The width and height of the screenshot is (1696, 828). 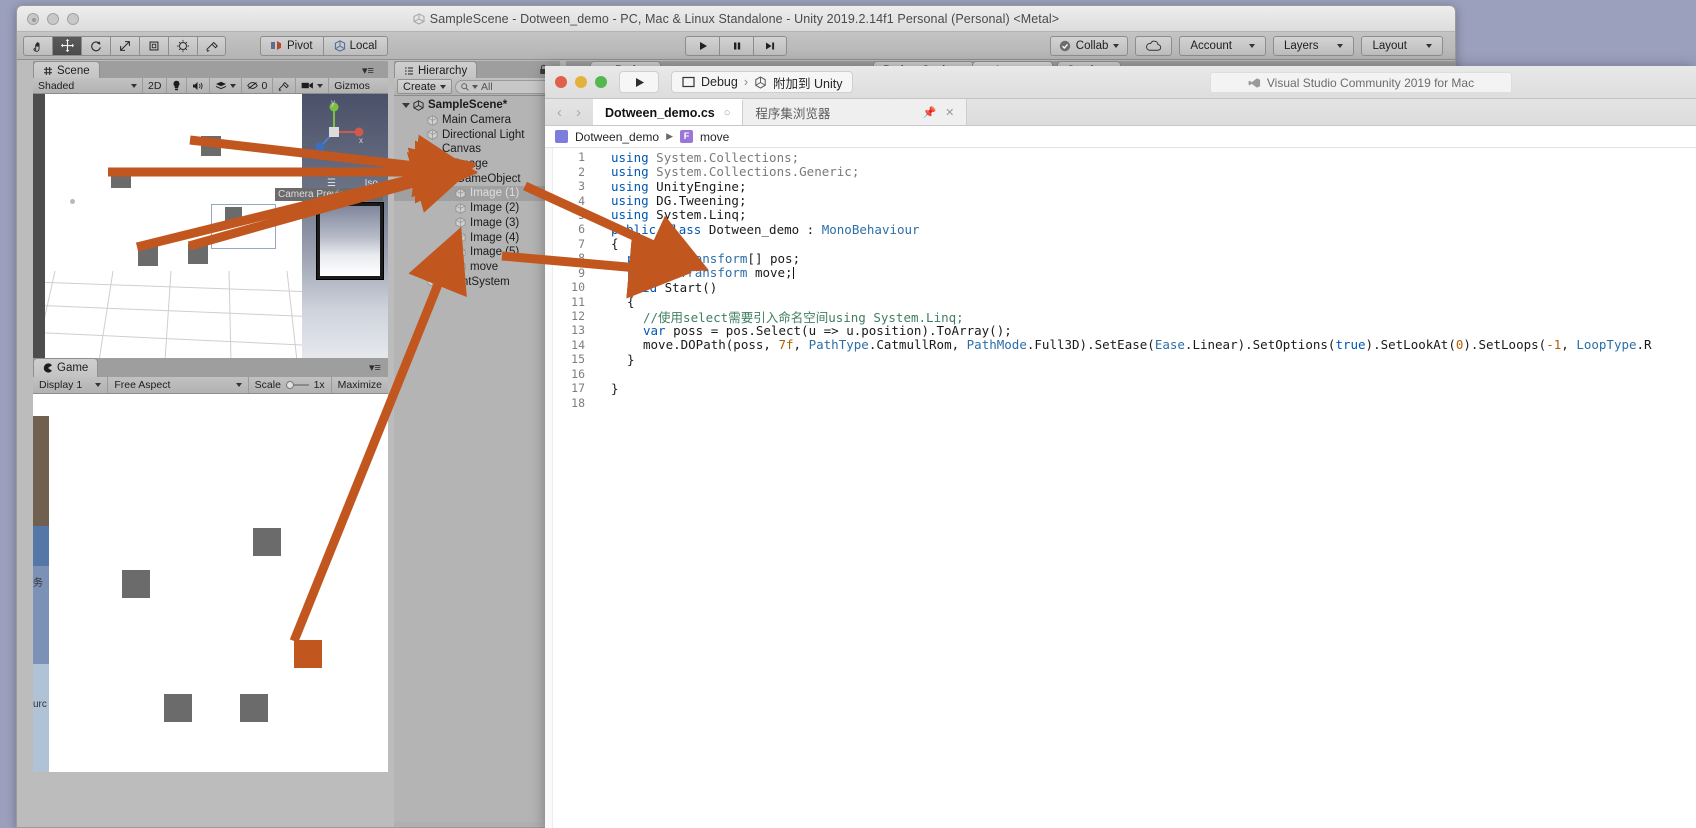 What do you see at coordinates (569, 112) in the screenshot?
I see `vs-tab-navigation: ‹ ›` at bounding box center [569, 112].